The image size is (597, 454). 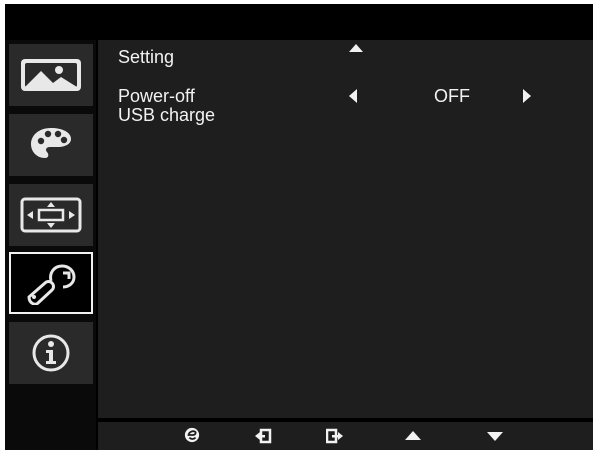 What do you see at coordinates (146, 57) in the screenshot?
I see `page-title: Setting` at bounding box center [146, 57].